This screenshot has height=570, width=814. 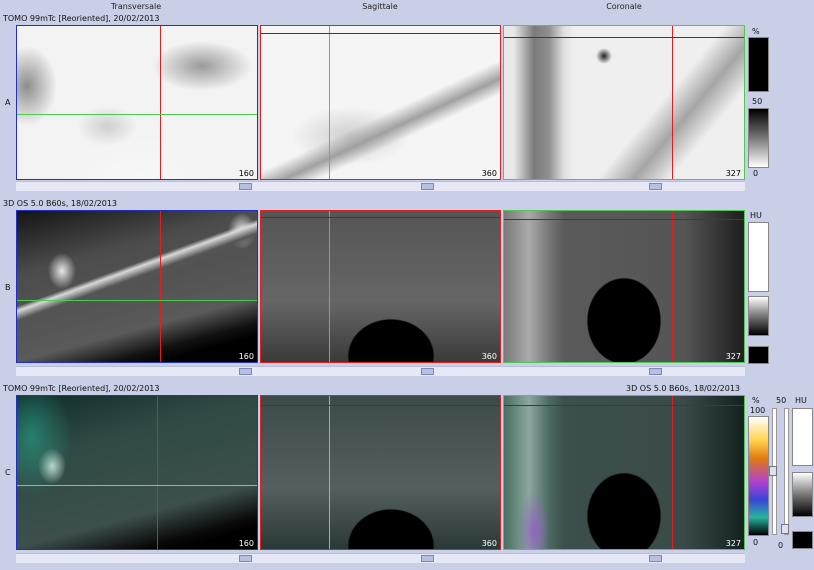 I want to click on scale-c-unit: %, so click(x=756, y=400).